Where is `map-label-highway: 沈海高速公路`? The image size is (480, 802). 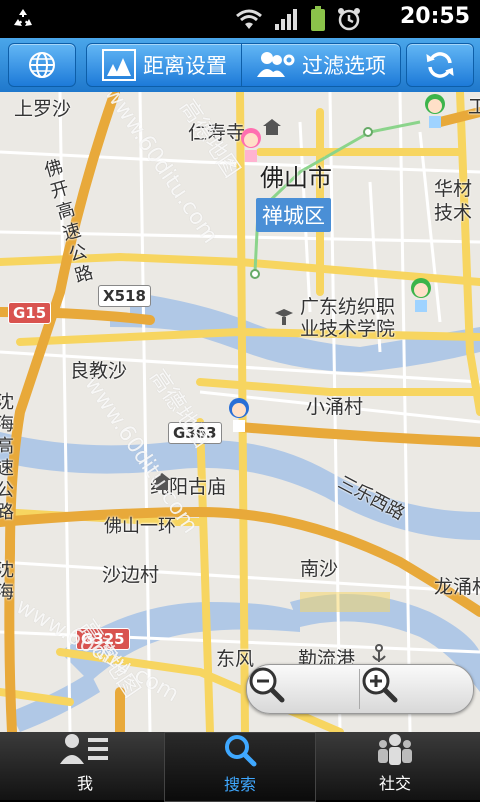 map-label-highway: 沈海高速公路 is located at coordinates (7, 457).